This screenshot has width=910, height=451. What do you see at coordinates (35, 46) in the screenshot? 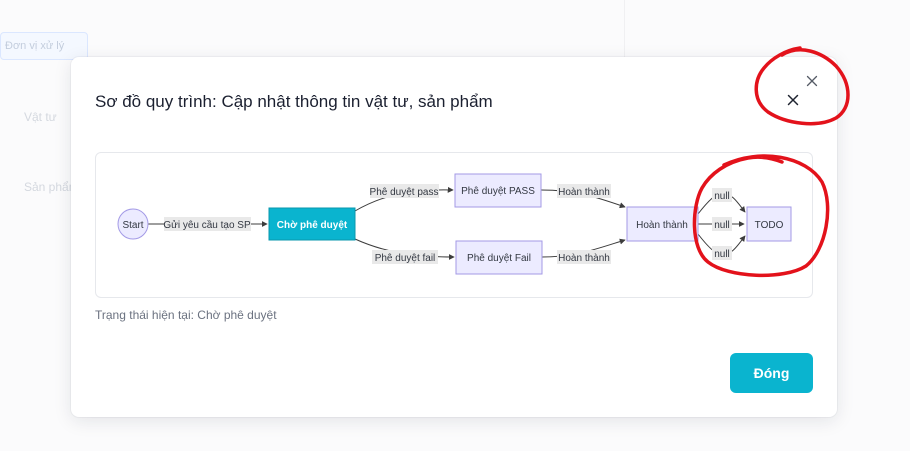
I see `background-field-text: Đơn vị xử lý` at bounding box center [35, 46].